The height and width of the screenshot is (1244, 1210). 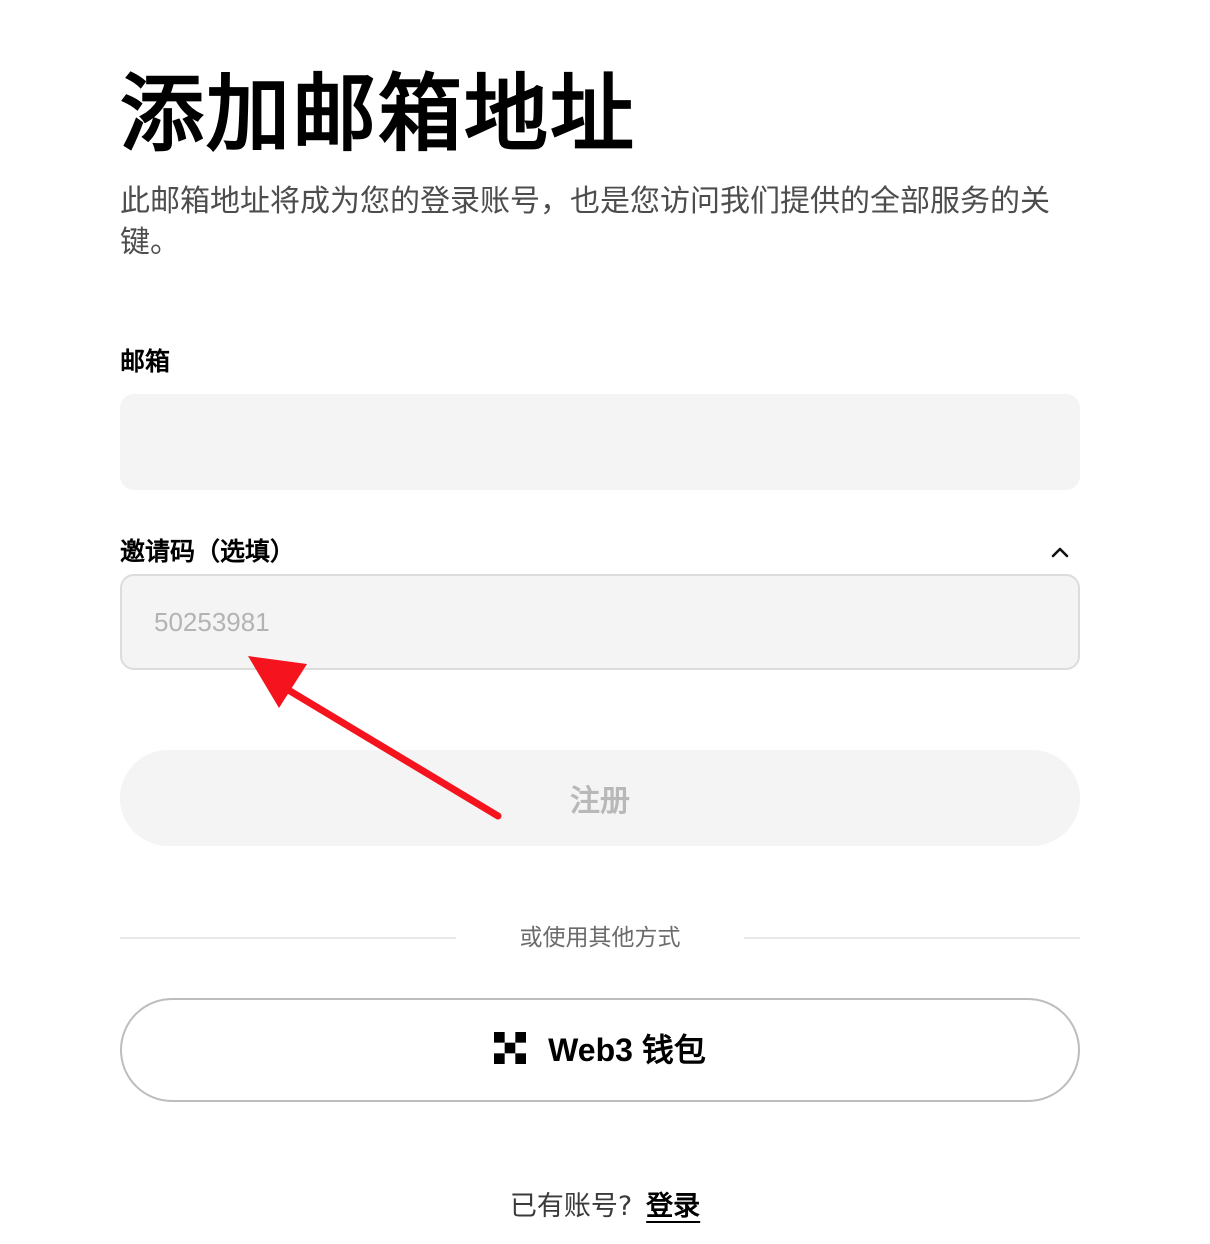 I want to click on divider-text: 或使用其他方式, so click(x=600, y=938).